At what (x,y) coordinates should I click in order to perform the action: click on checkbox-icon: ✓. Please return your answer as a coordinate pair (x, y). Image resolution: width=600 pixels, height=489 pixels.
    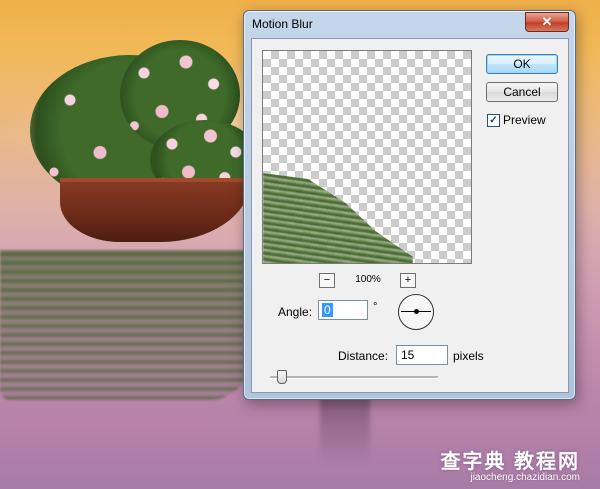
    Looking at the image, I should click on (493, 120).